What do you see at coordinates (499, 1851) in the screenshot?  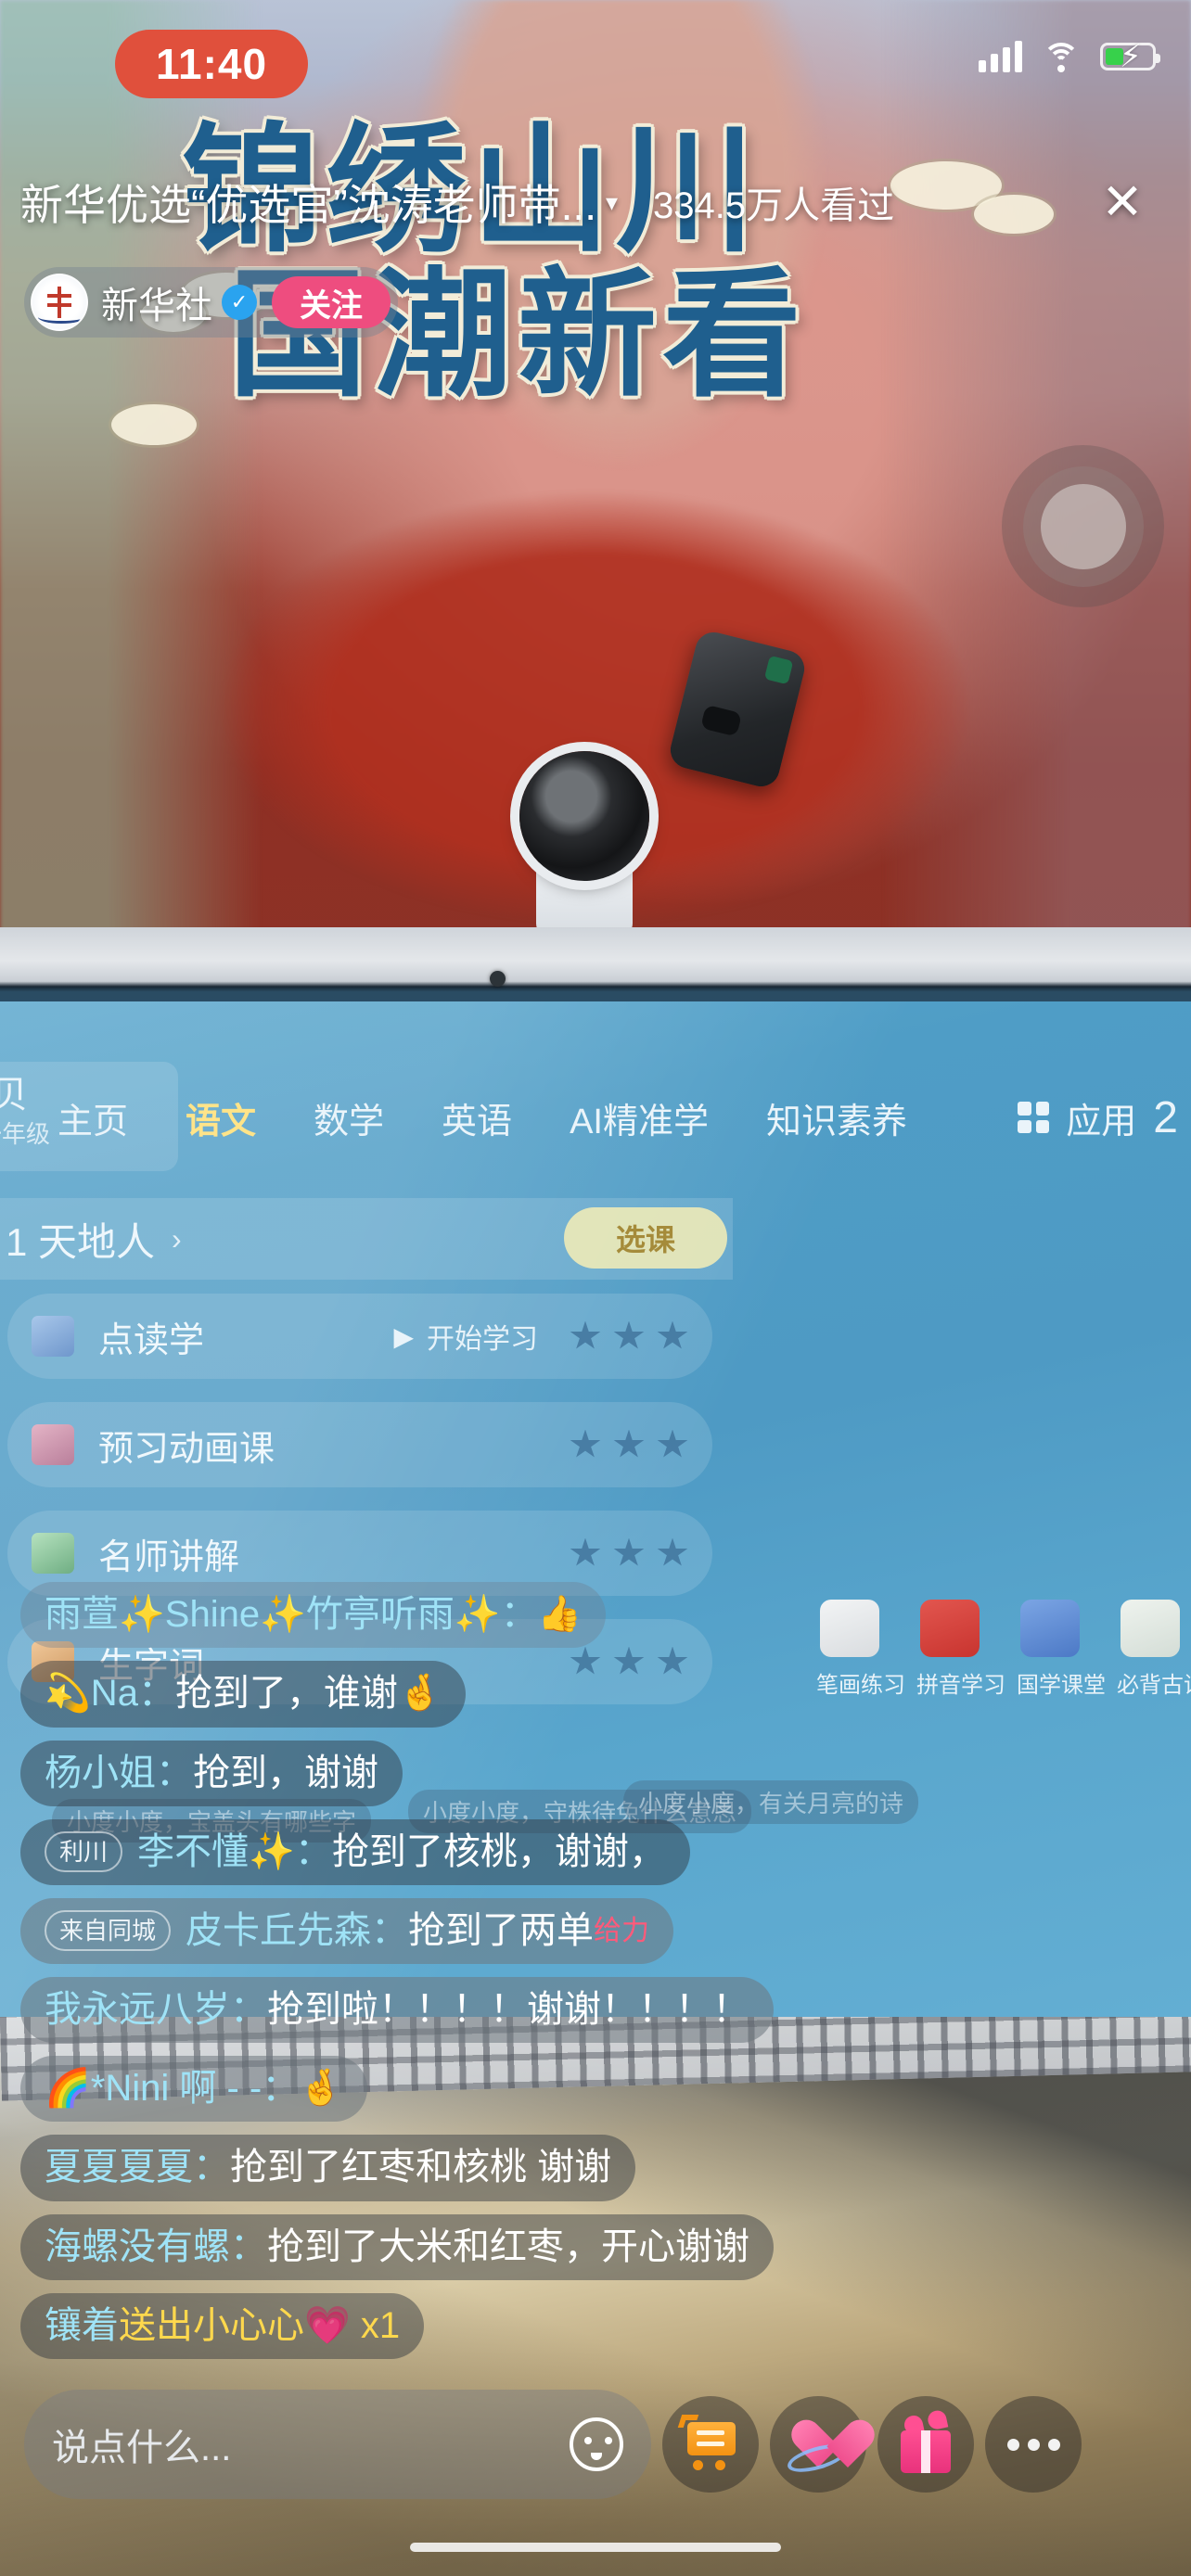 I see `chat-text: 抢到了核桃，谢谢，` at bounding box center [499, 1851].